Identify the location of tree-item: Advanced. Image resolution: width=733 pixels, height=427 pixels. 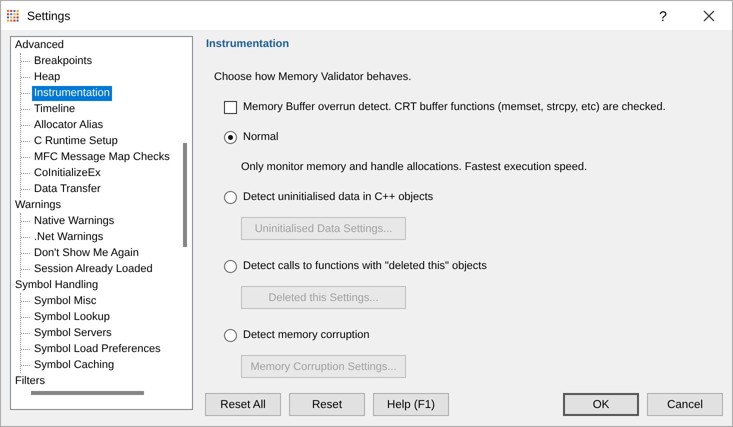
(39, 45).